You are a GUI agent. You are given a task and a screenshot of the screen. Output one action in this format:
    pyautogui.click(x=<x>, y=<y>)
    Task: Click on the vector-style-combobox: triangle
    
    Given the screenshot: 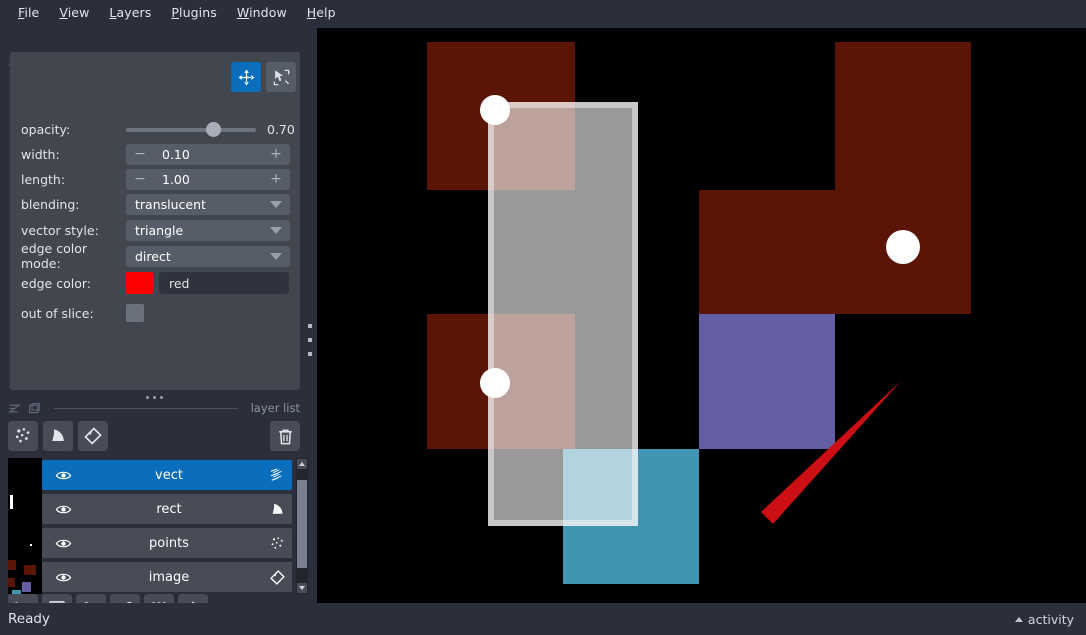 What is the action you would take?
    pyautogui.click(x=208, y=230)
    